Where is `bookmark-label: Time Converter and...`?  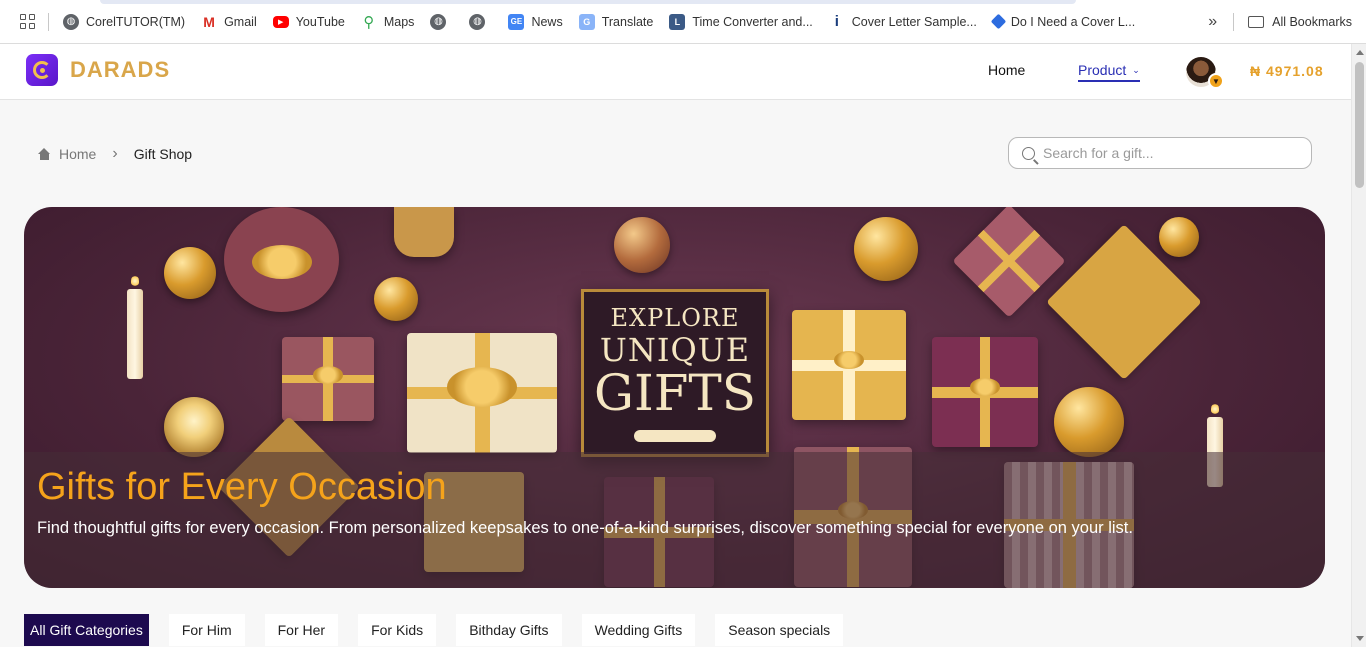 bookmark-label: Time Converter and... is located at coordinates (752, 21).